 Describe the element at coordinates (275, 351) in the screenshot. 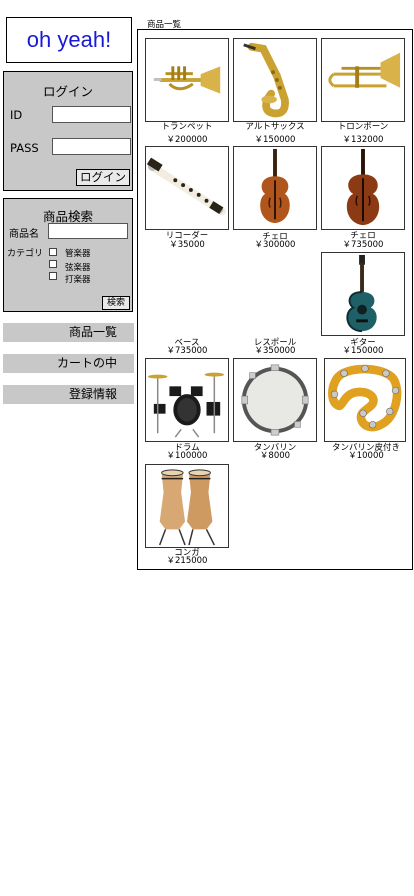

I see `product-price: ￥350000` at that location.